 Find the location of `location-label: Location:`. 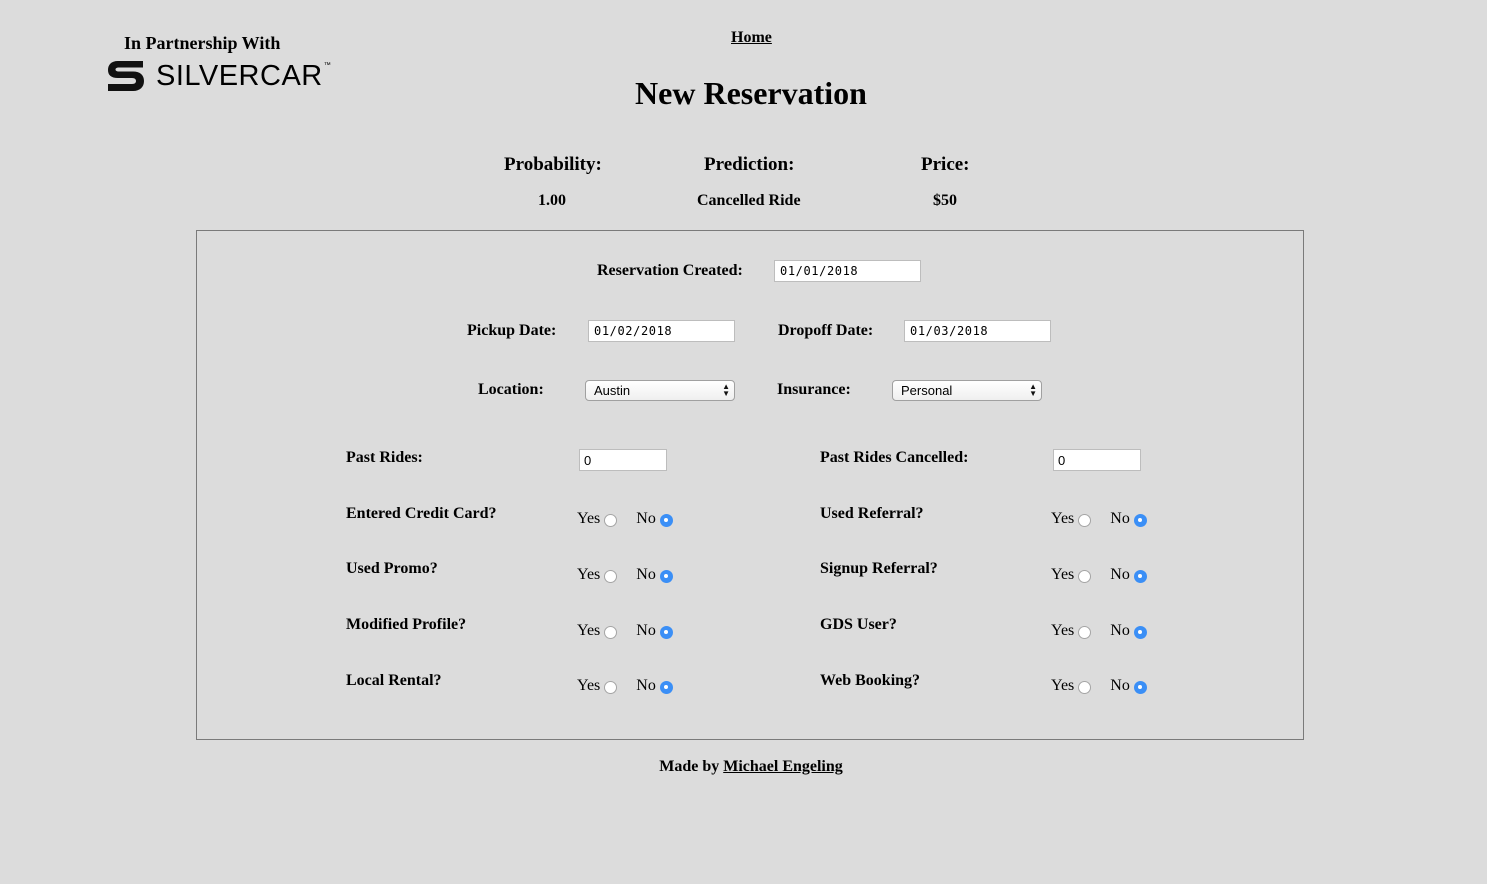

location-label: Location: is located at coordinates (511, 389).